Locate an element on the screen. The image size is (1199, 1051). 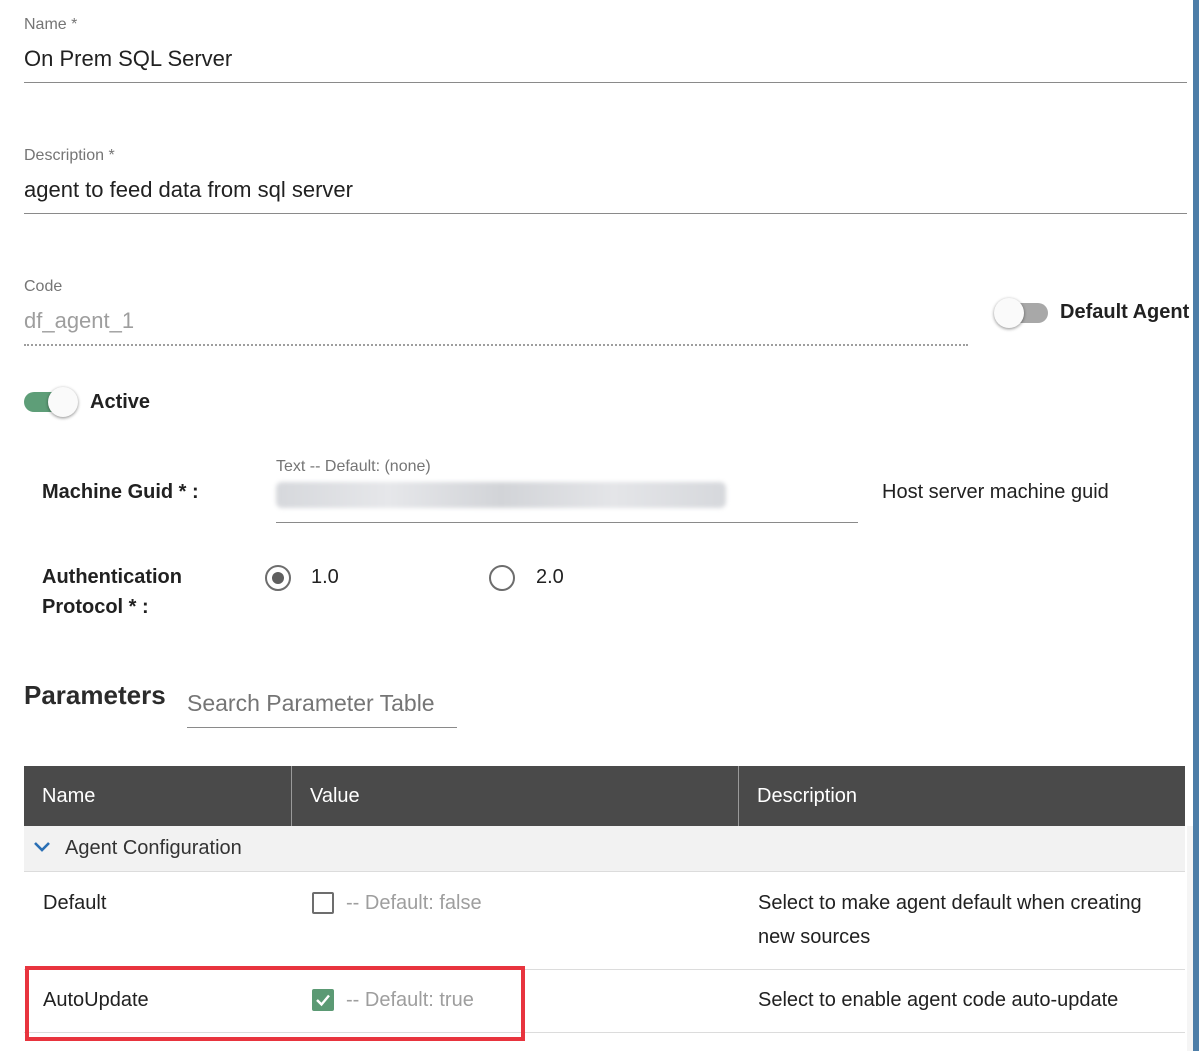
scrollbar-track is located at coordinates (1196, 525).